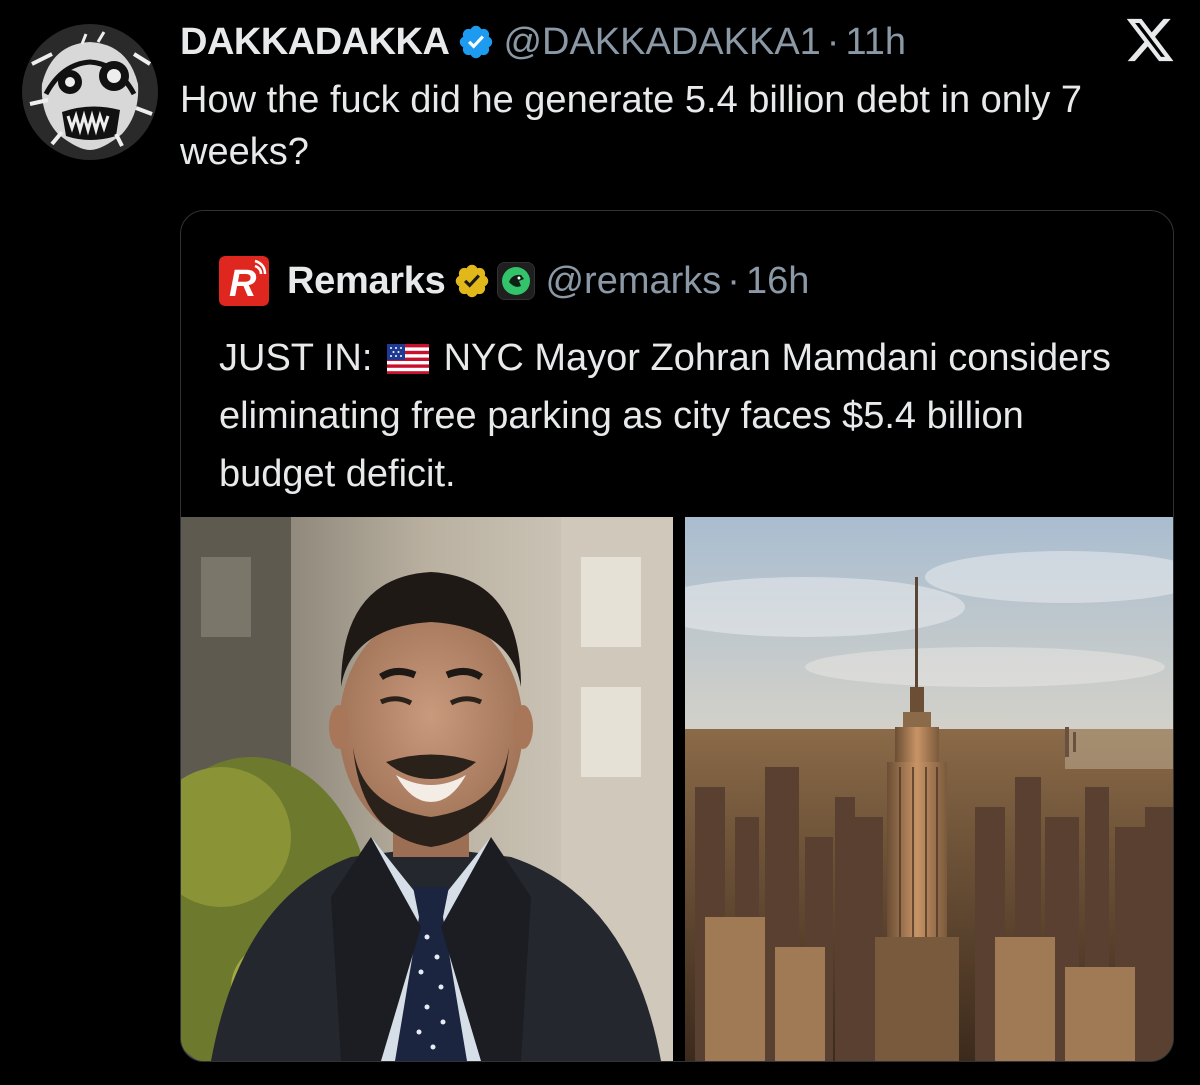 This screenshot has width=1200, height=1085. Describe the element at coordinates (777, 281) in the screenshot. I see `quoted-tweet-timestamp: 16h` at that location.